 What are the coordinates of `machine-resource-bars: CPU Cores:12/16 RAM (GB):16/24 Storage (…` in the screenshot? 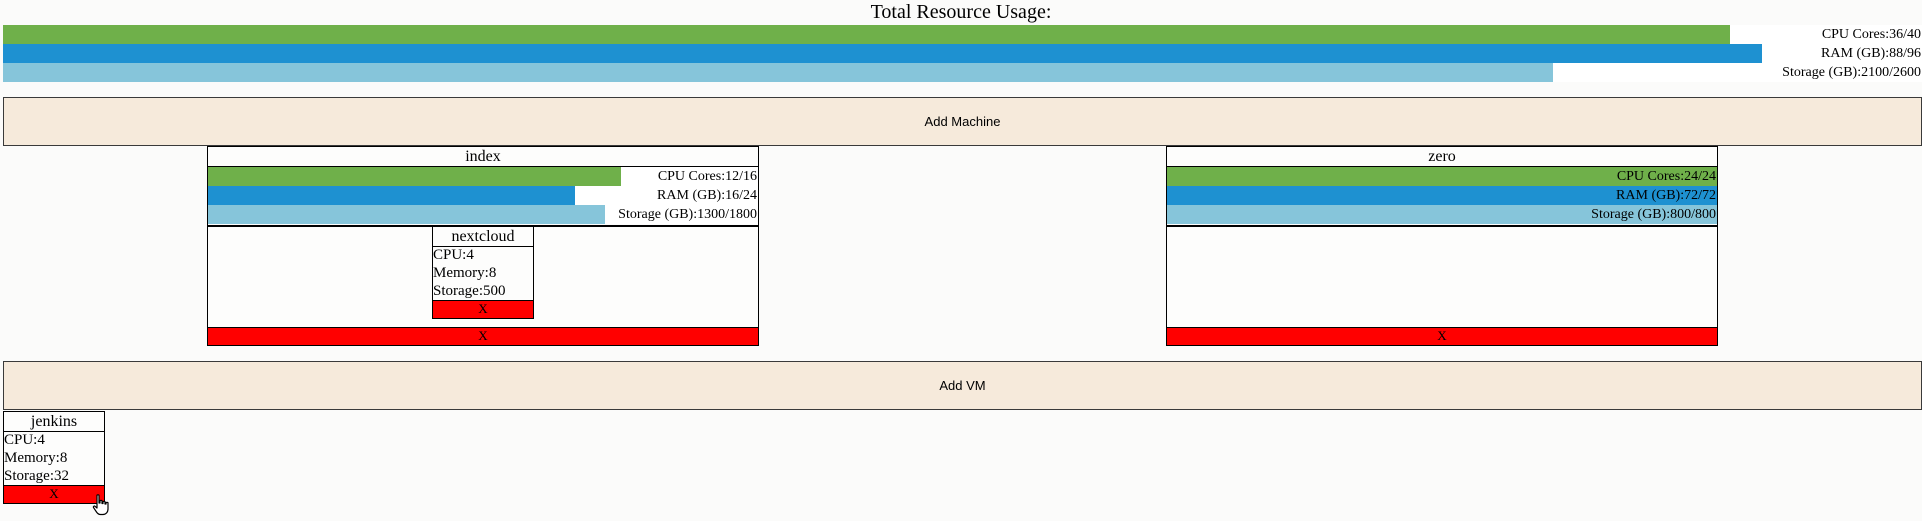 It's located at (483, 197).